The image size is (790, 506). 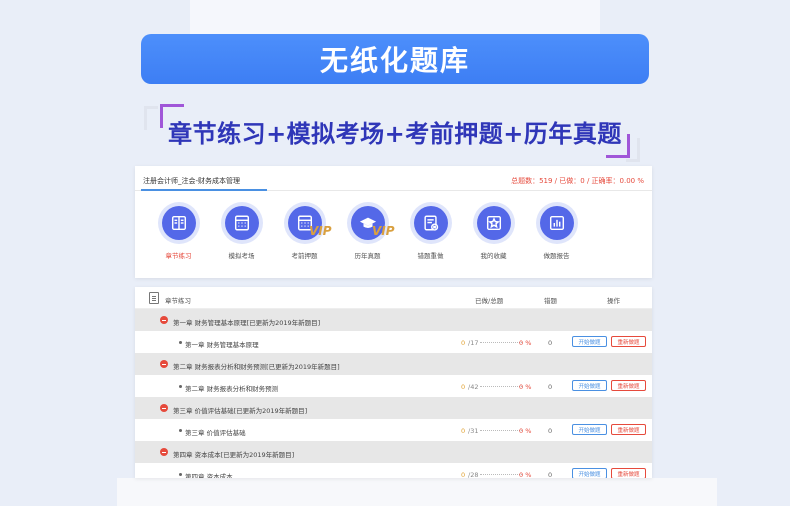 I want to click on hero-title: 无纸化题库, so click(x=394, y=60).